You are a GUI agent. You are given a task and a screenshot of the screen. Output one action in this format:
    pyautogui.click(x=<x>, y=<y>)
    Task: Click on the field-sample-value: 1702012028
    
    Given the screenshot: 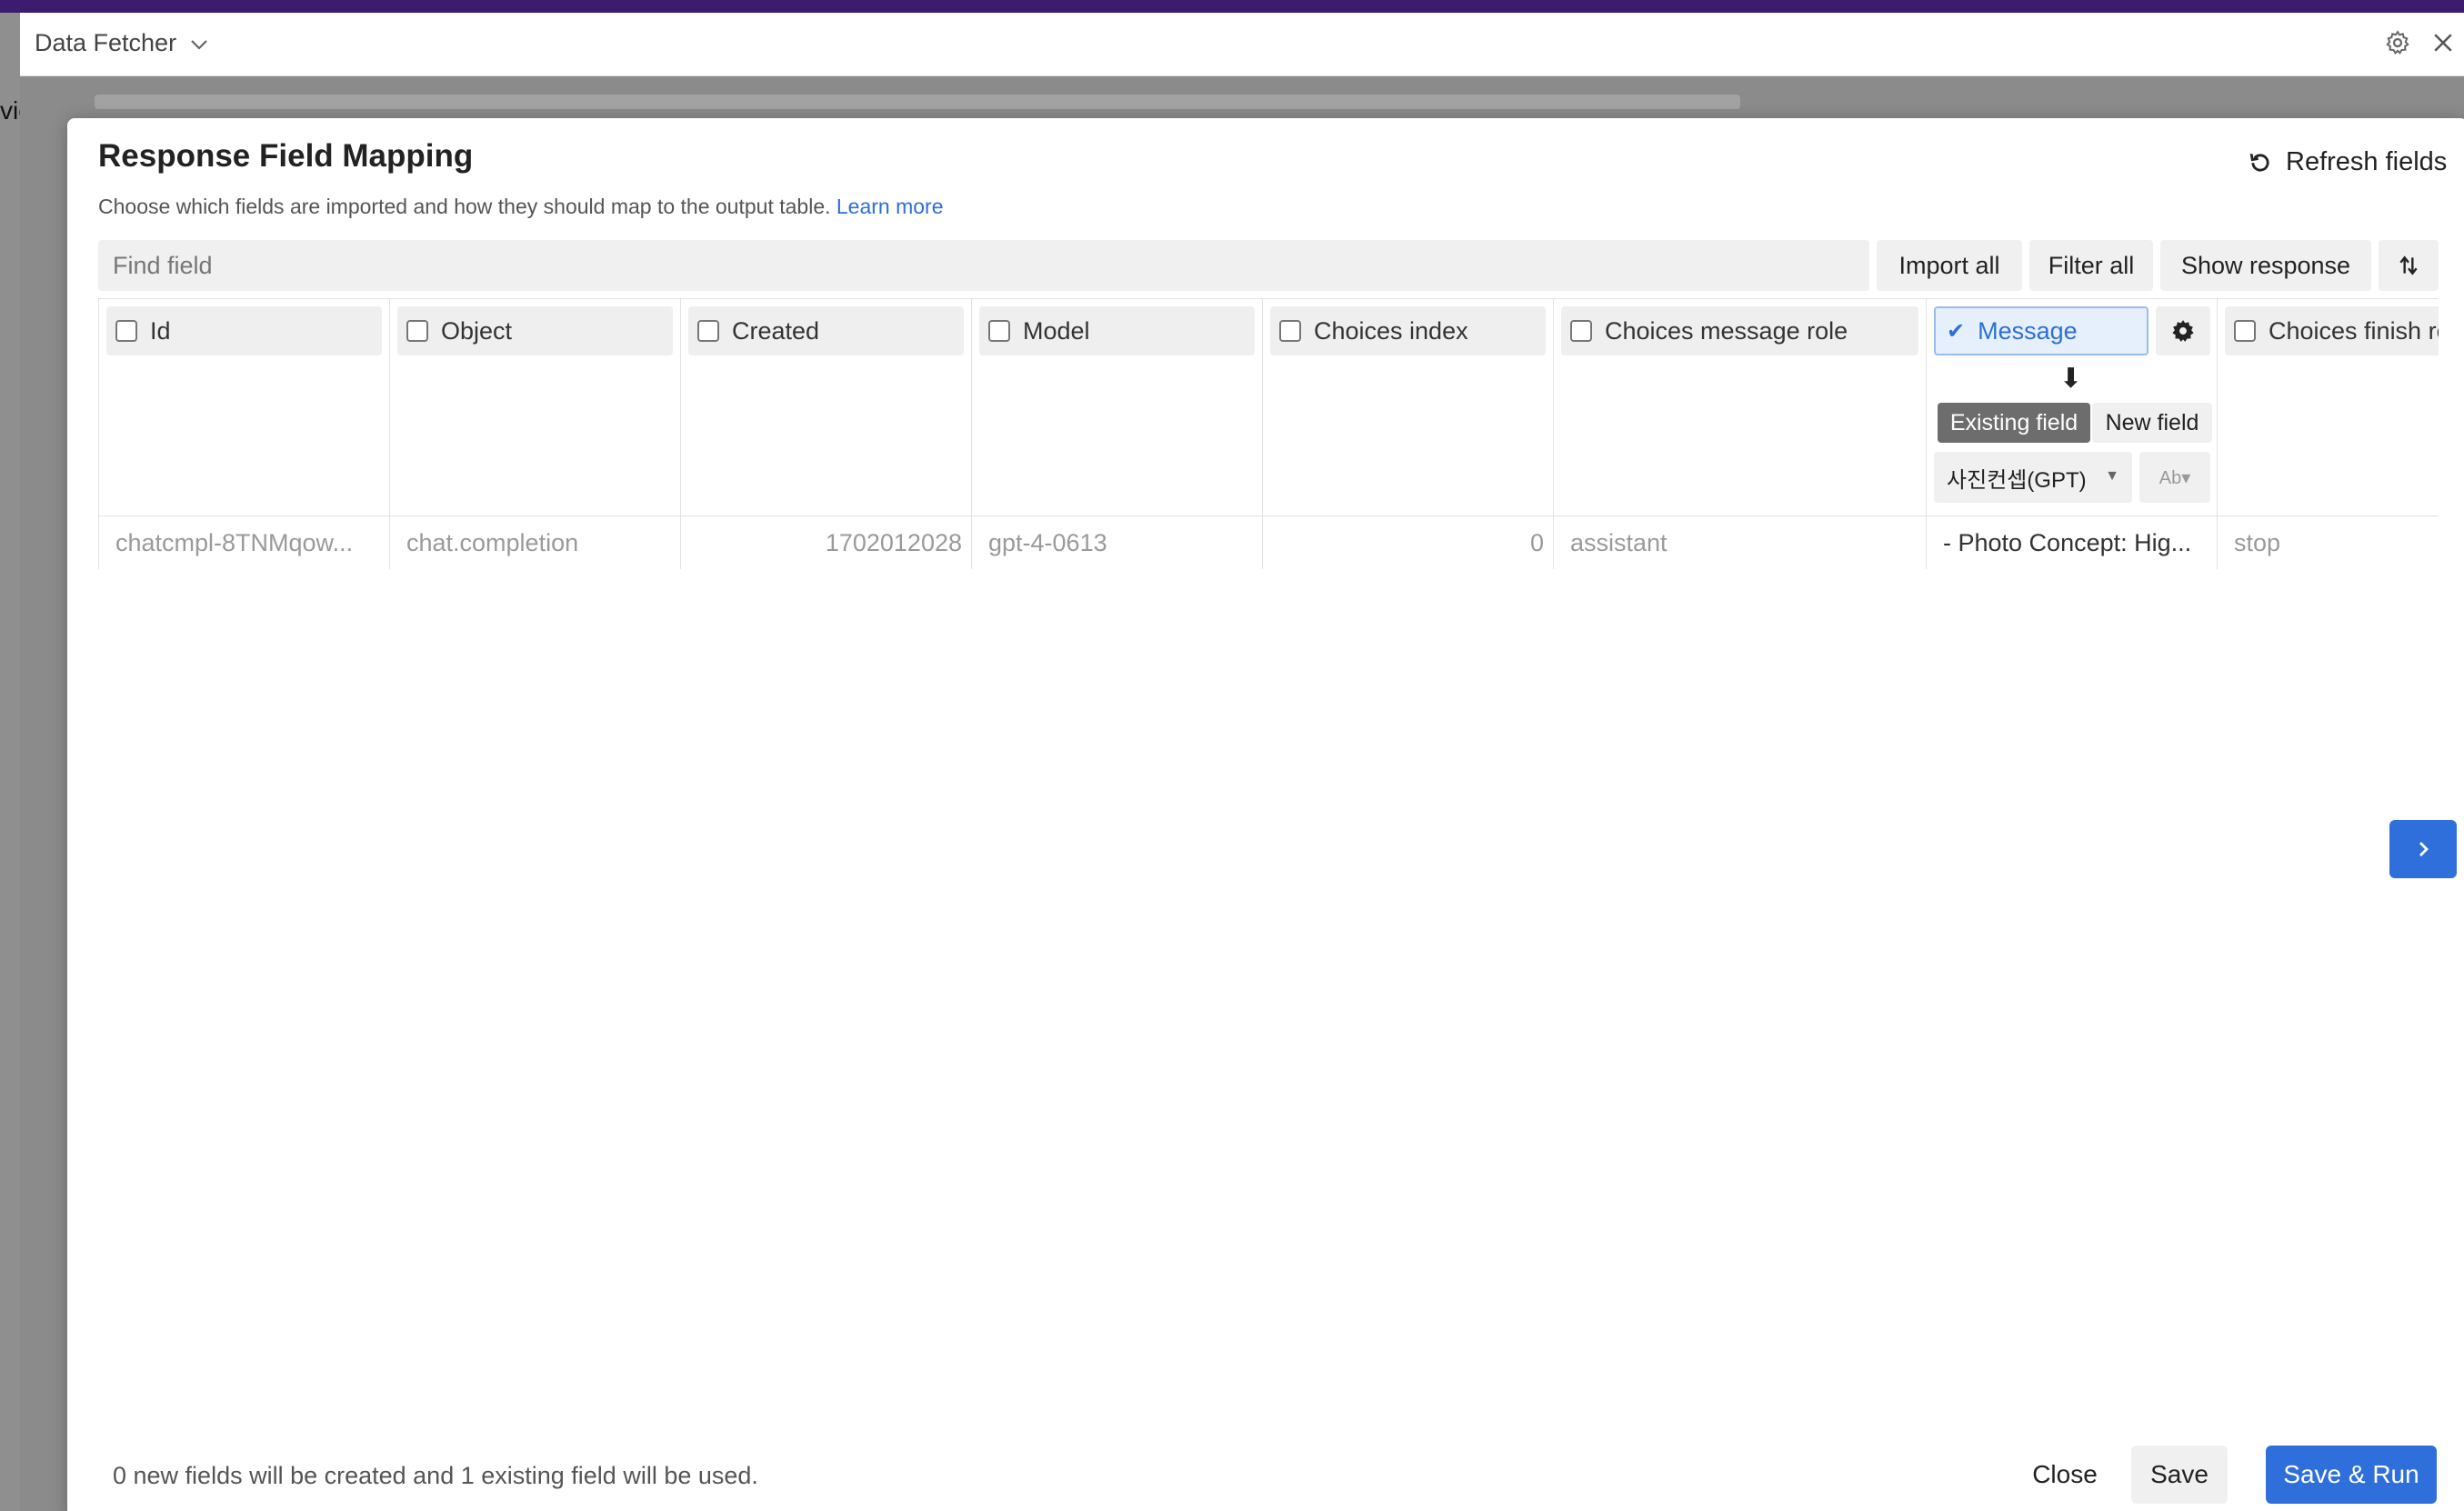 What is the action you would take?
    pyautogui.click(x=826, y=542)
    